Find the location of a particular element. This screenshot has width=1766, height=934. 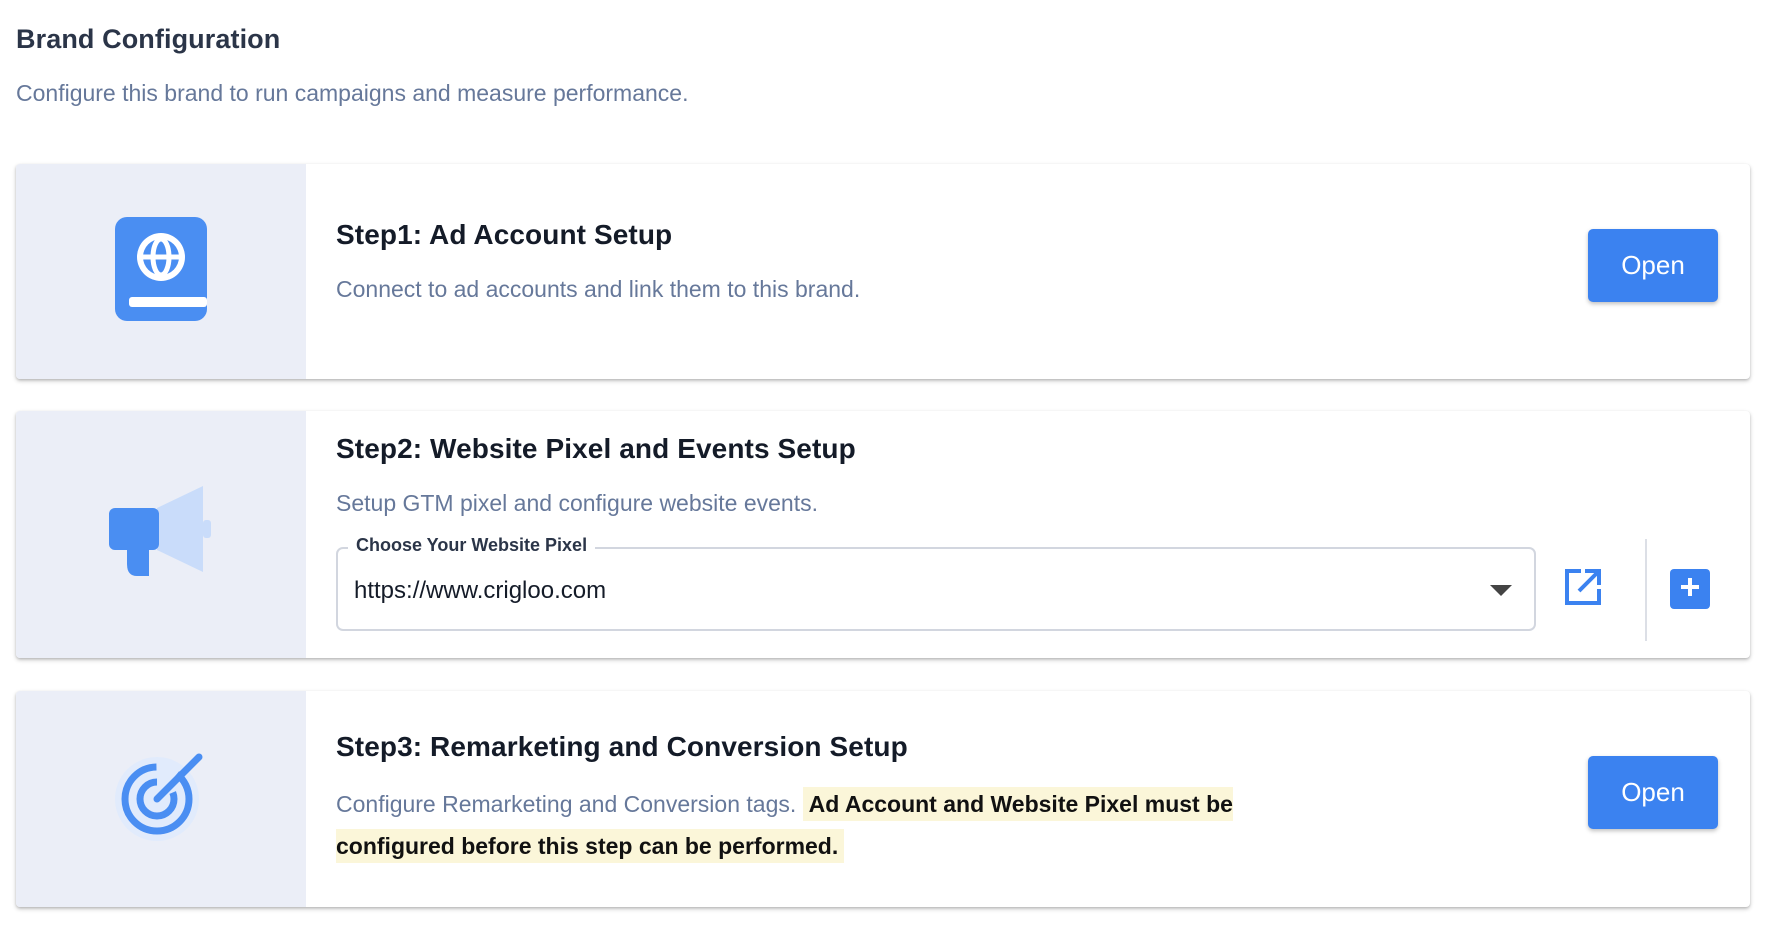

website-pixel-select-label: Choose Your Website Pixel is located at coordinates (472, 545).